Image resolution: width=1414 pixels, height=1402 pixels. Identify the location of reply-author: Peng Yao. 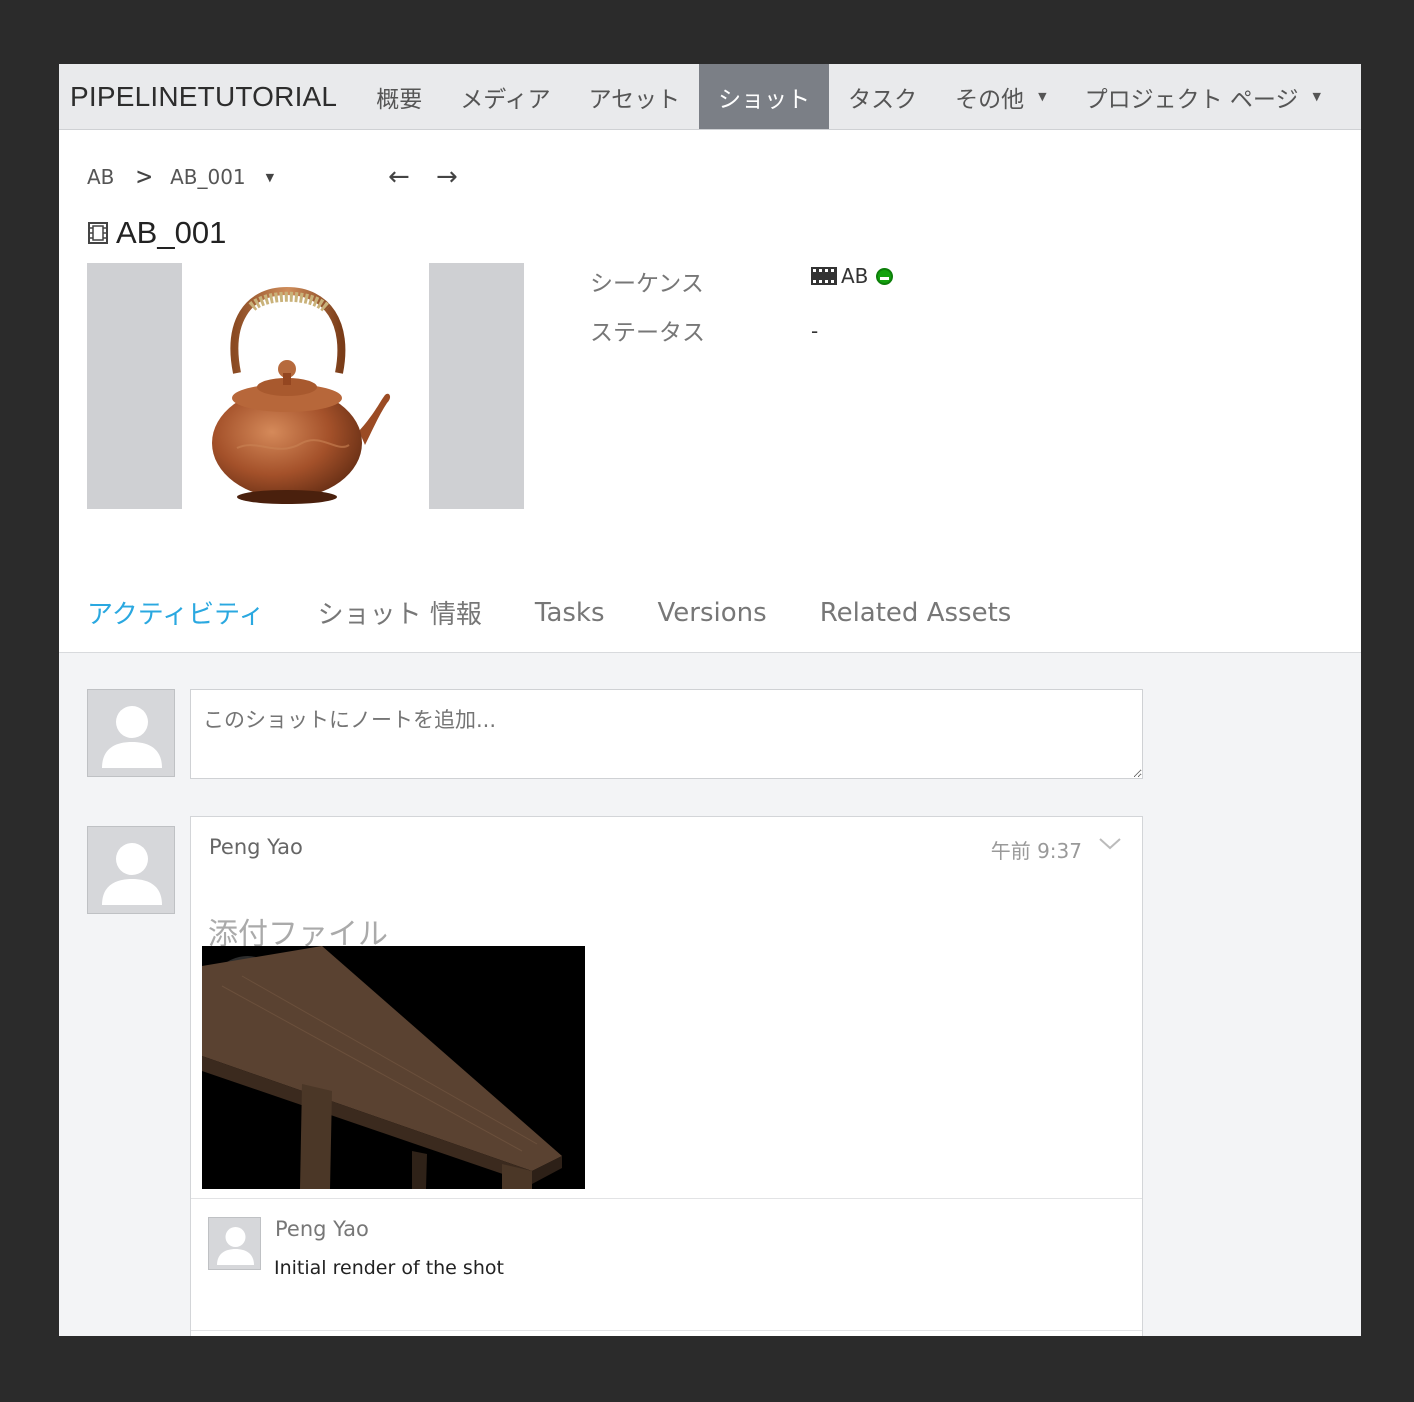
(322, 1229).